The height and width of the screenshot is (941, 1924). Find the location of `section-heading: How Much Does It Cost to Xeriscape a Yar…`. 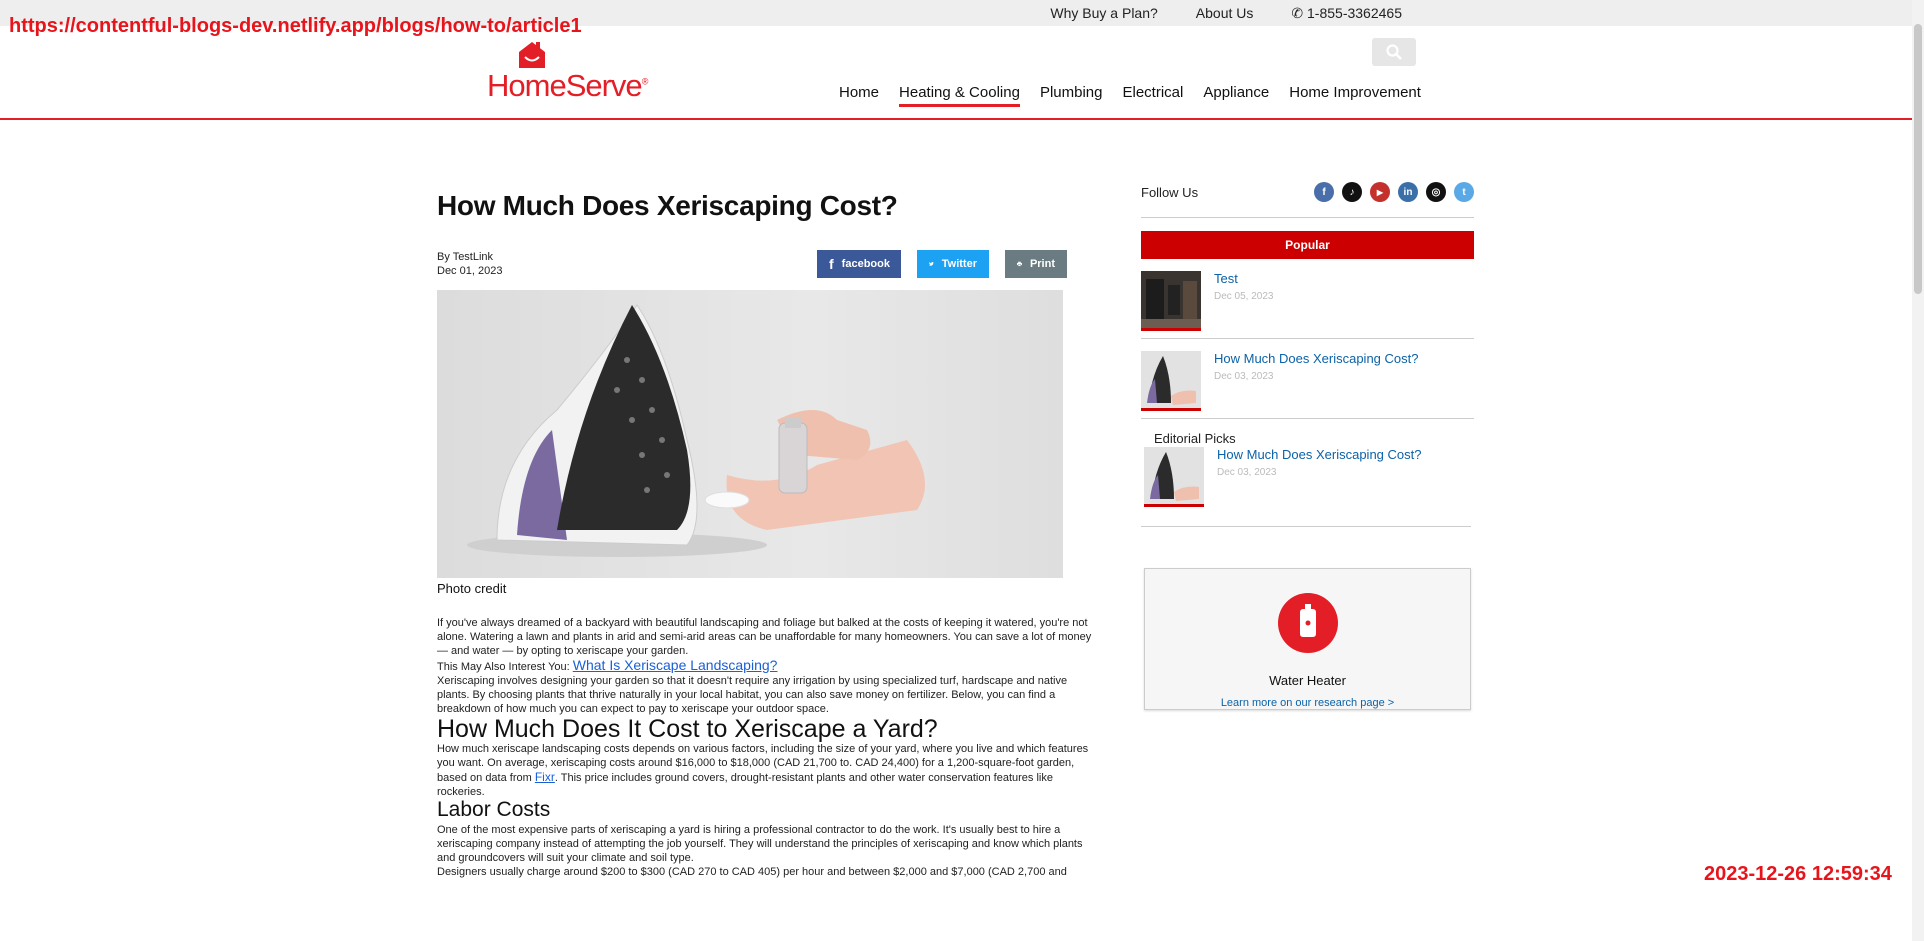

section-heading: How Much Does It Cost to Xeriscape a Yar… is located at coordinates (687, 729).